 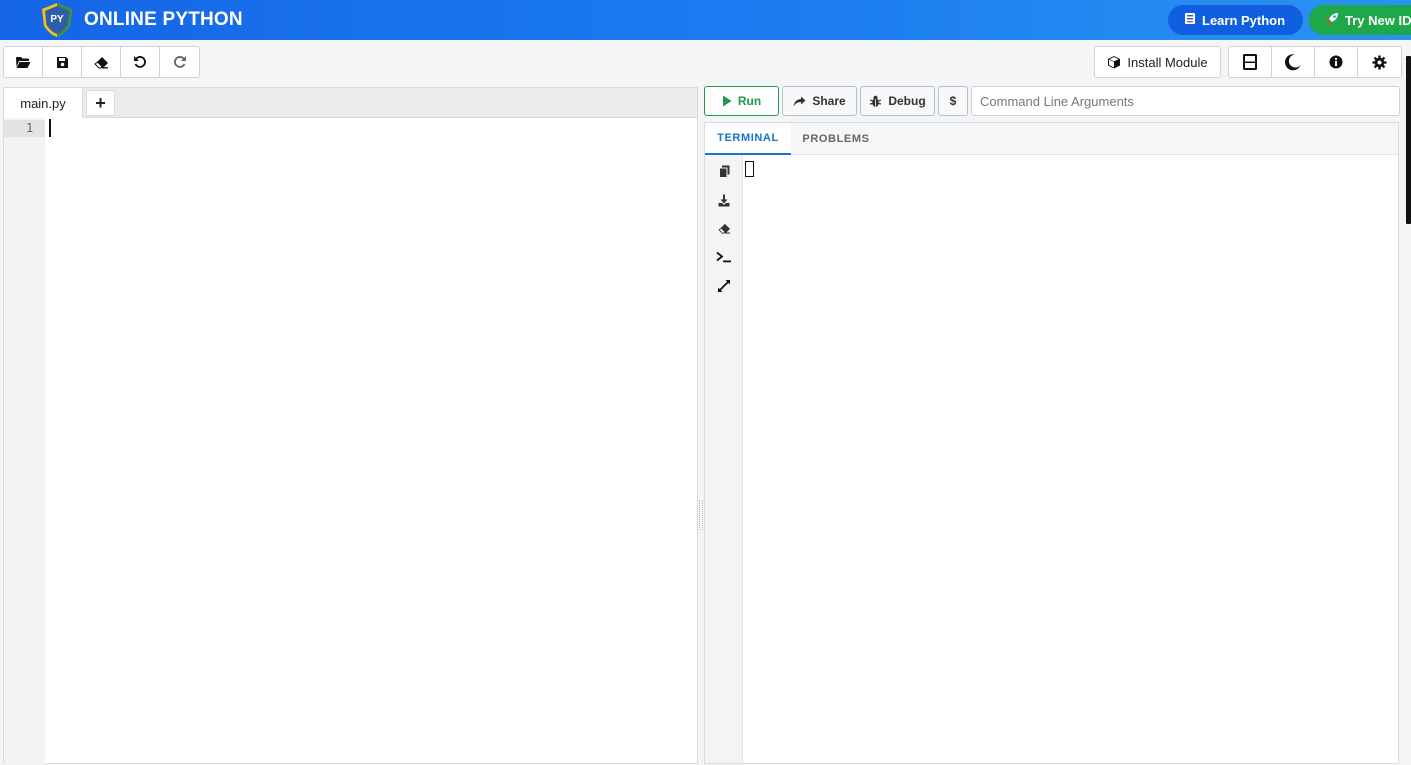 I want to click on layout-icon, so click(x=1250, y=62).